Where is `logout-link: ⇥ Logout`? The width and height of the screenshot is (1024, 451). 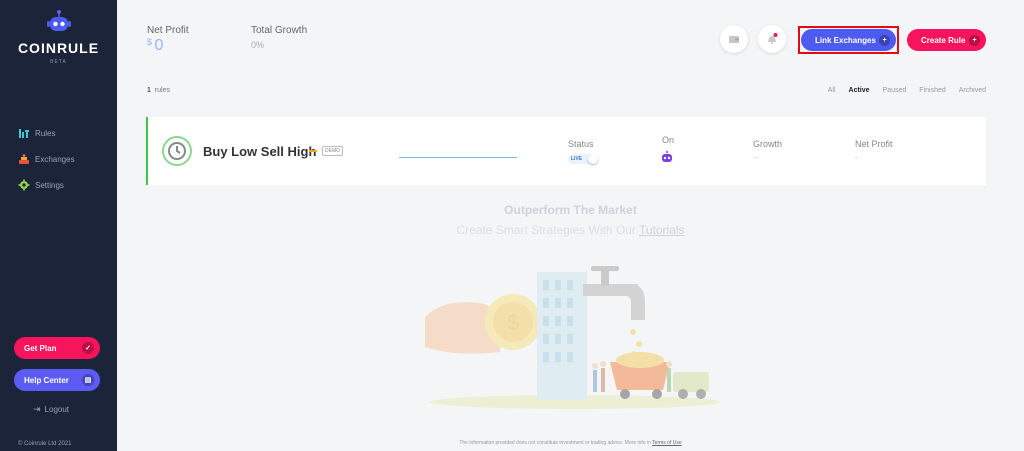
logout-link: ⇥ Logout is located at coordinates (51, 409).